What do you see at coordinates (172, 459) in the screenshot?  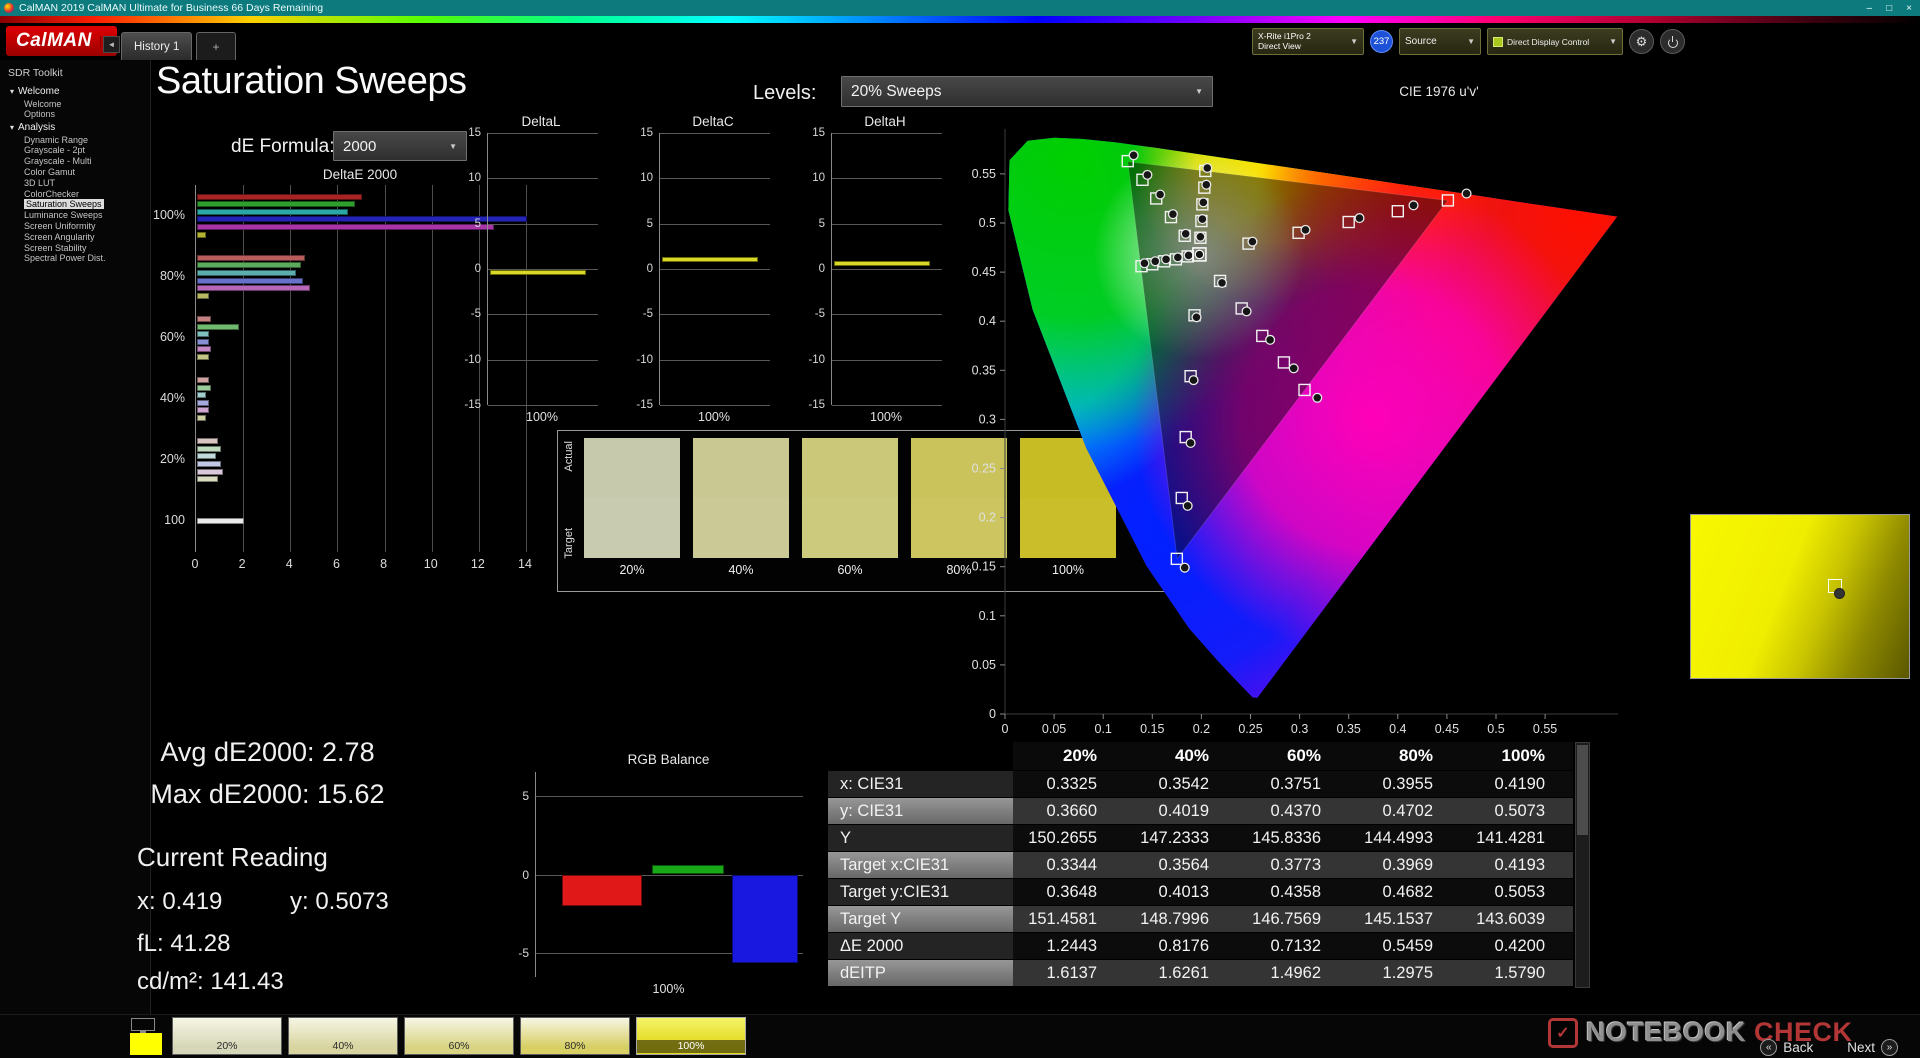 I see `y-tick-label: 20%` at bounding box center [172, 459].